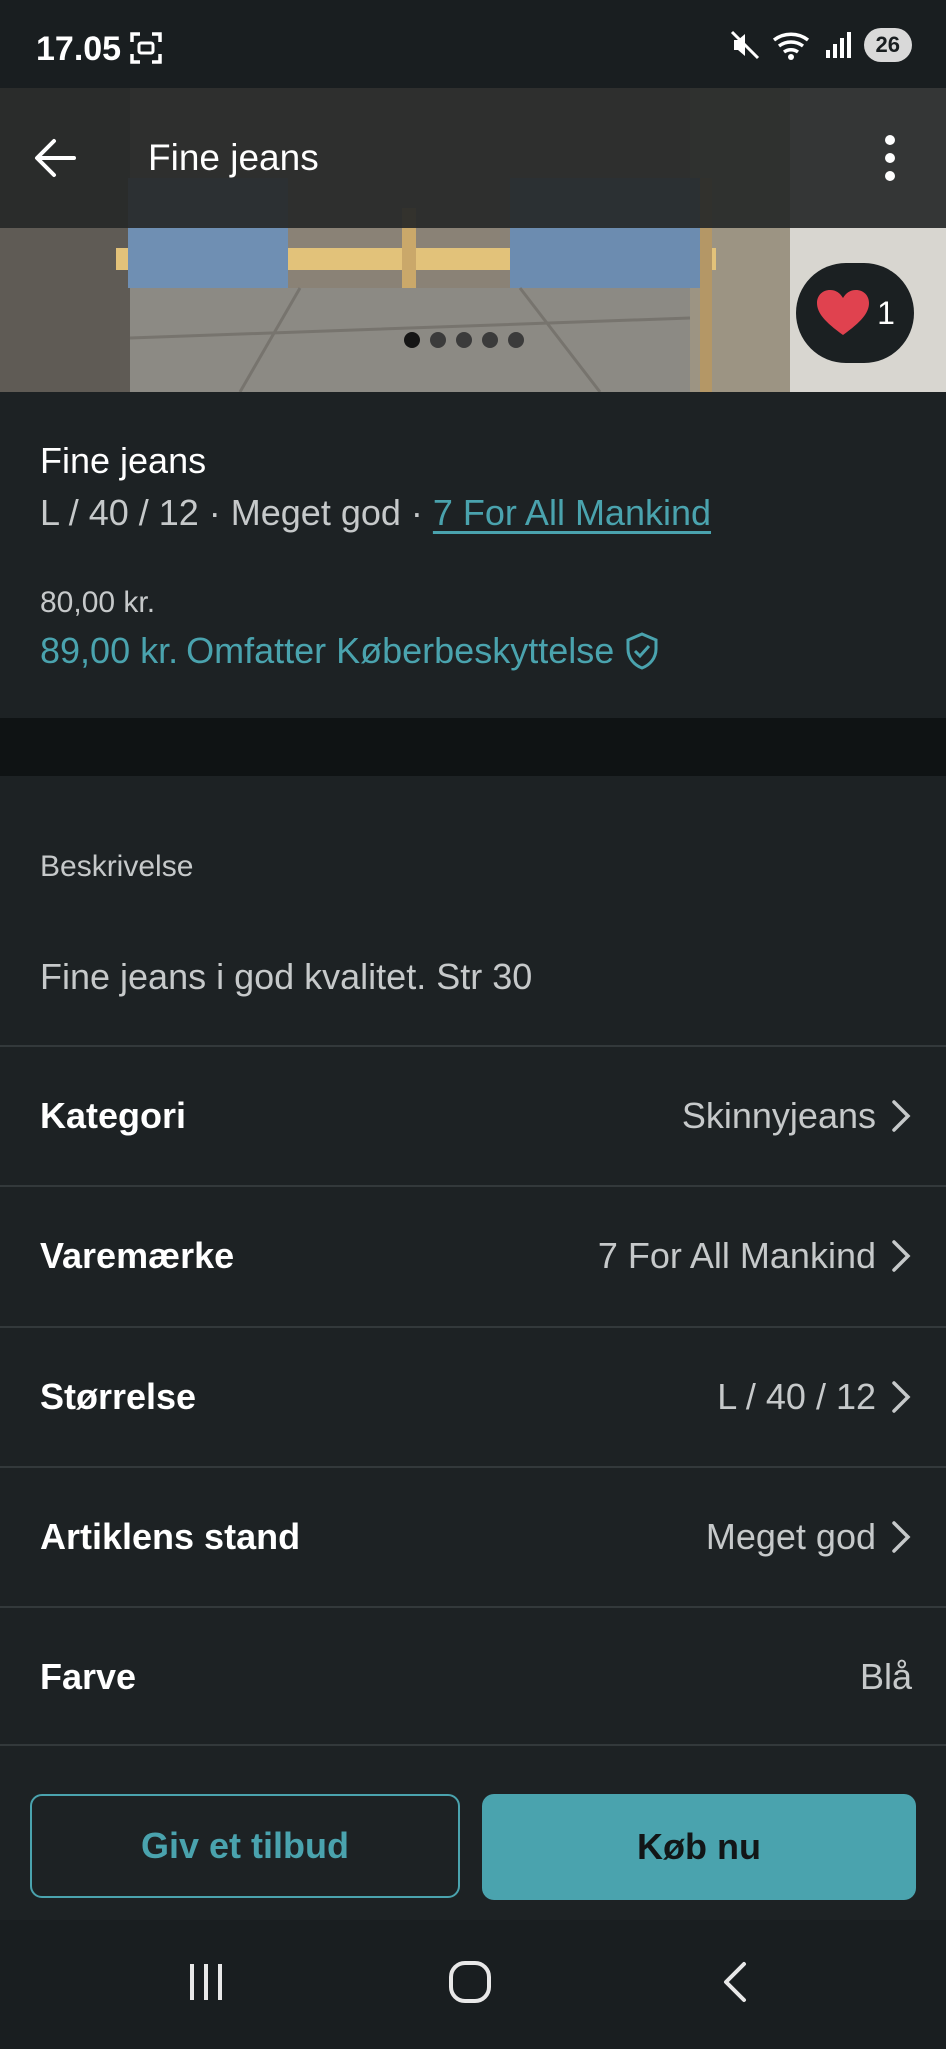 The height and width of the screenshot is (2049, 946). I want to click on attribute-row-category: Kategori Skinnyjeans, so click(473, 1116).